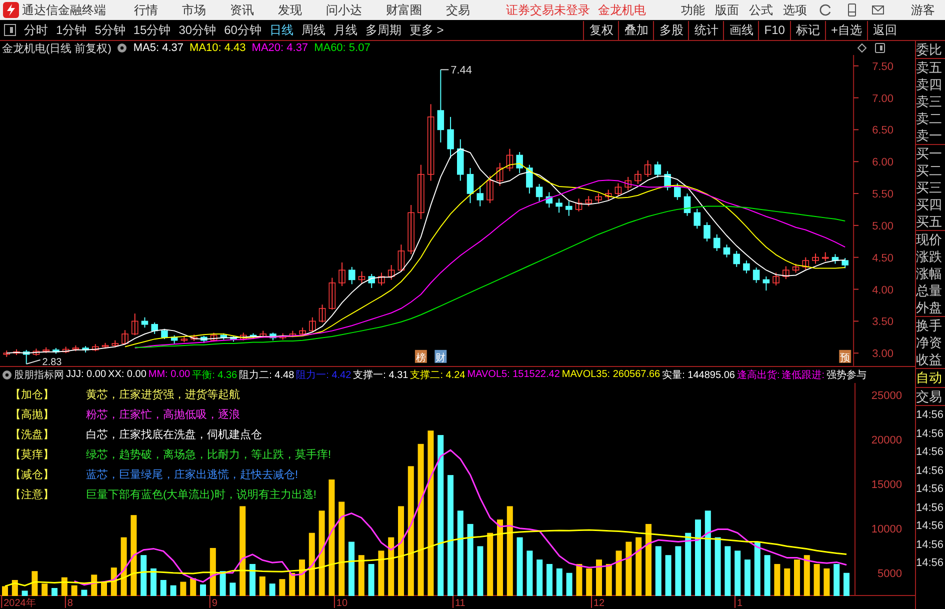 This screenshot has height=609, width=945. Describe the element at coordinates (923, 10) in the screenshot. I see `user-label: 游客` at that location.